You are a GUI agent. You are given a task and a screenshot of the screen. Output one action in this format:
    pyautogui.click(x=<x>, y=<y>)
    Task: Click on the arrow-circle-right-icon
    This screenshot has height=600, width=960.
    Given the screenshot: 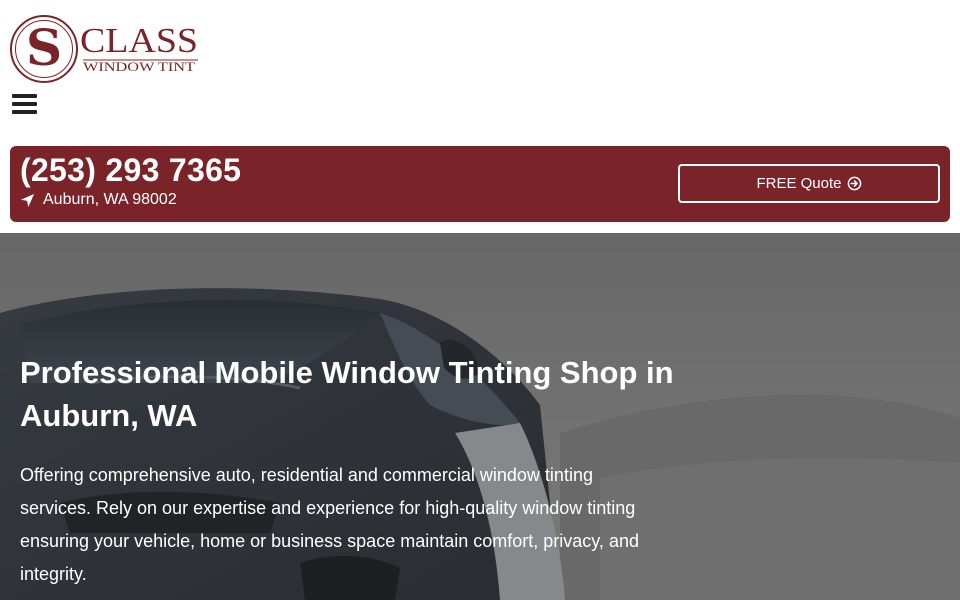 What is the action you would take?
    pyautogui.click(x=854, y=183)
    